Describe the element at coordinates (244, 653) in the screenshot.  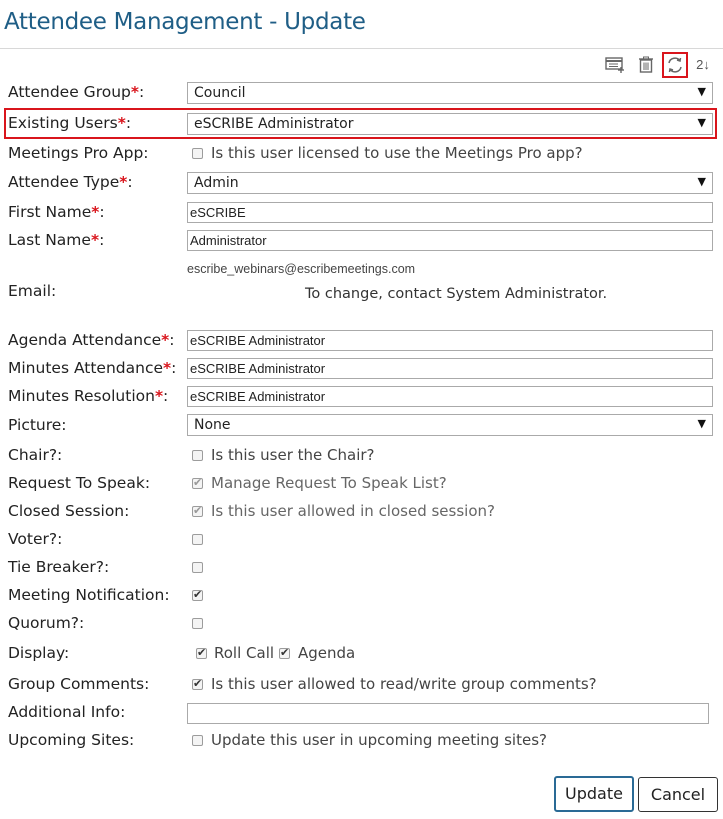
I see `roll-call-text: Roll Call` at that location.